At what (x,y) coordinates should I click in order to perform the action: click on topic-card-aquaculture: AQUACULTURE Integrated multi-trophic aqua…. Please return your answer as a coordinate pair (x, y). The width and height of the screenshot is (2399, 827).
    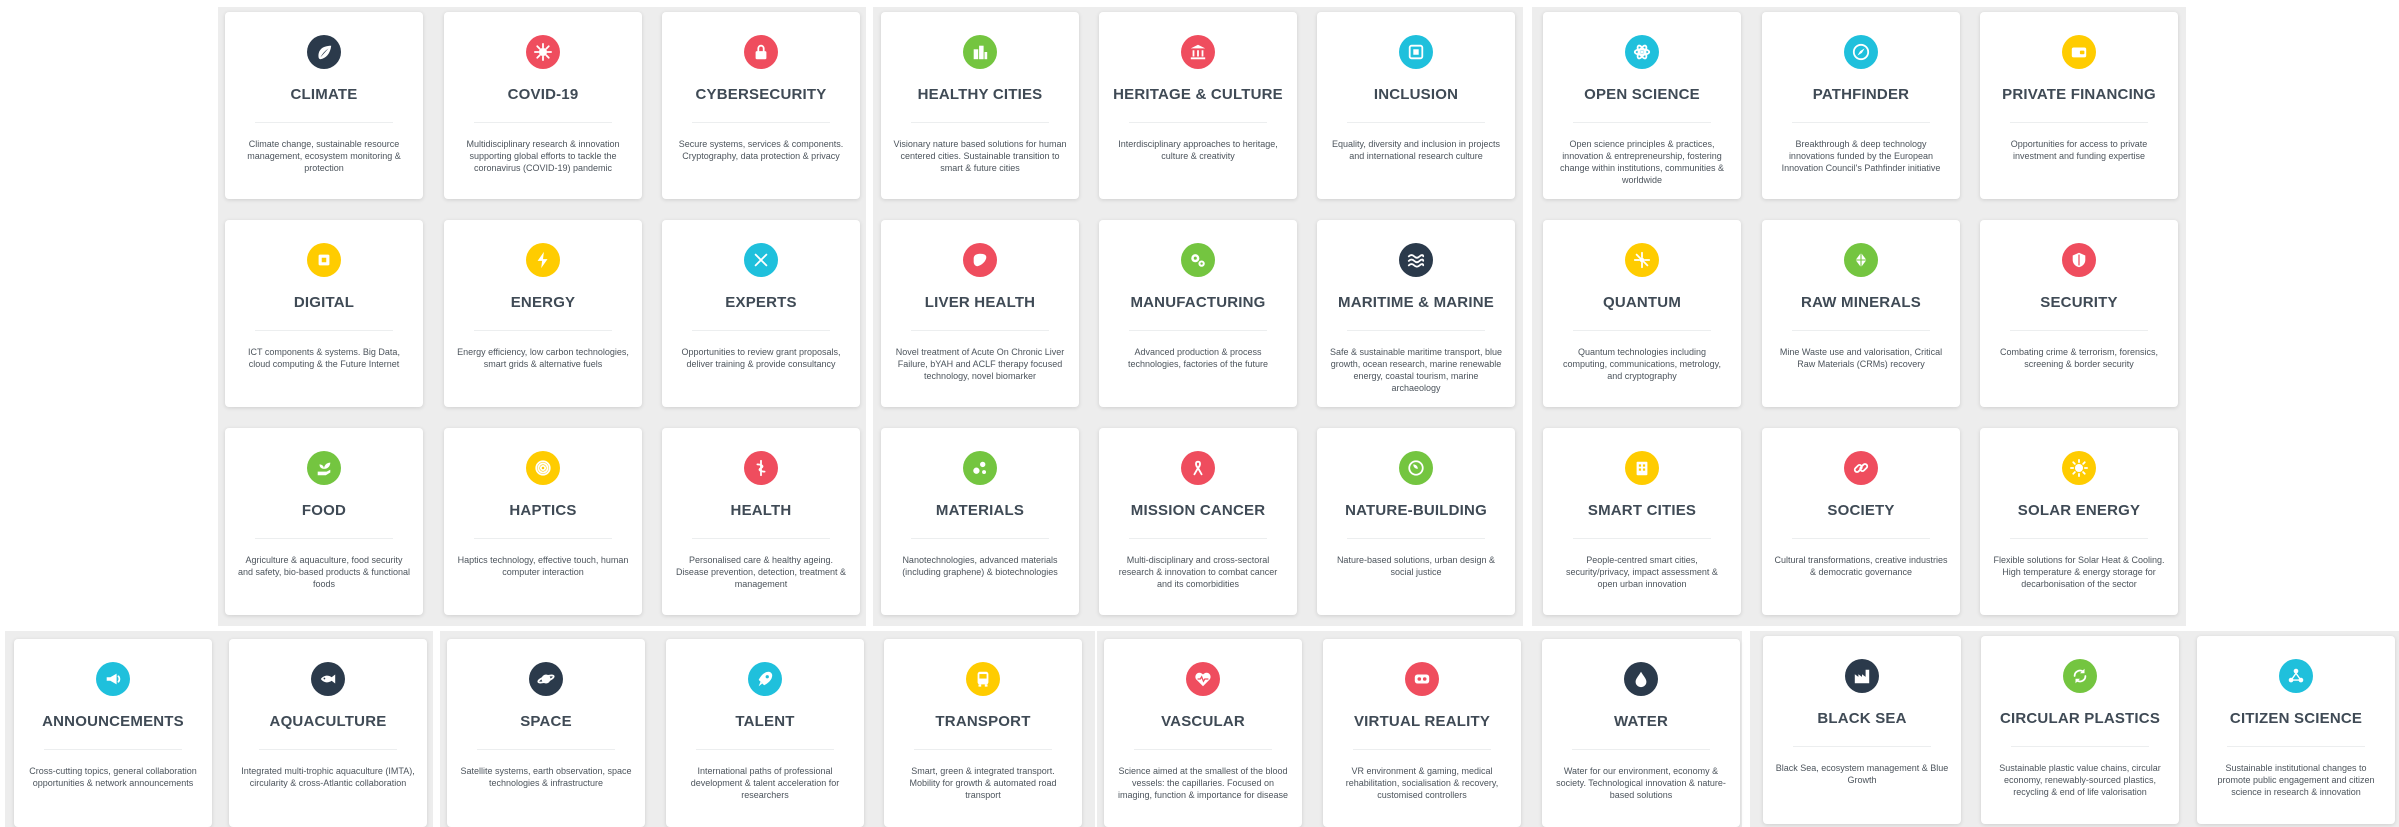
    Looking at the image, I should click on (328, 733).